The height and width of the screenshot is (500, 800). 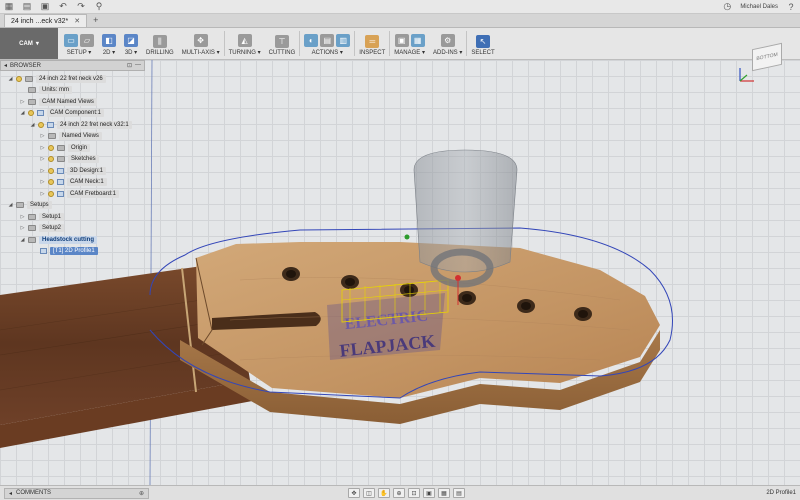 What do you see at coordinates (72, 252) in the screenshot?
I see `tree-node-2d-profile: [T1] 2D Profile1` at bounding box center [72, 252].